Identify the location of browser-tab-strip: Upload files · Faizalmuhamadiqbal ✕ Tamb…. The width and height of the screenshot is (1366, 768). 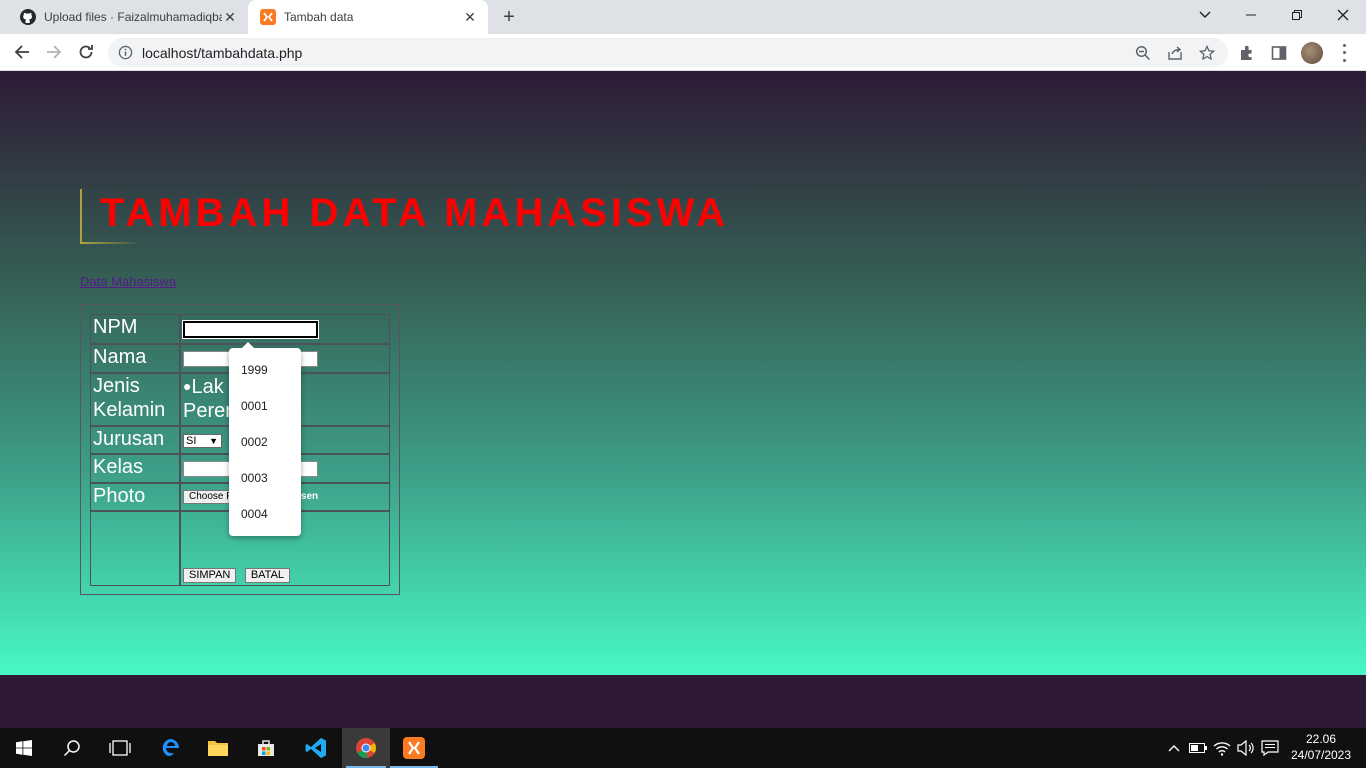
(683, 17).